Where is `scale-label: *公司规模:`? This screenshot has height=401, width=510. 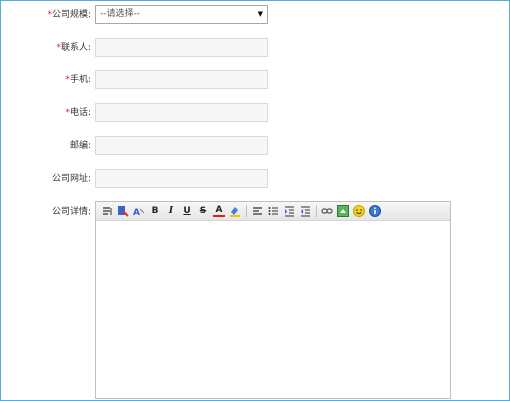 scale-label: *公司规模: is located at coordinates (46, 15).